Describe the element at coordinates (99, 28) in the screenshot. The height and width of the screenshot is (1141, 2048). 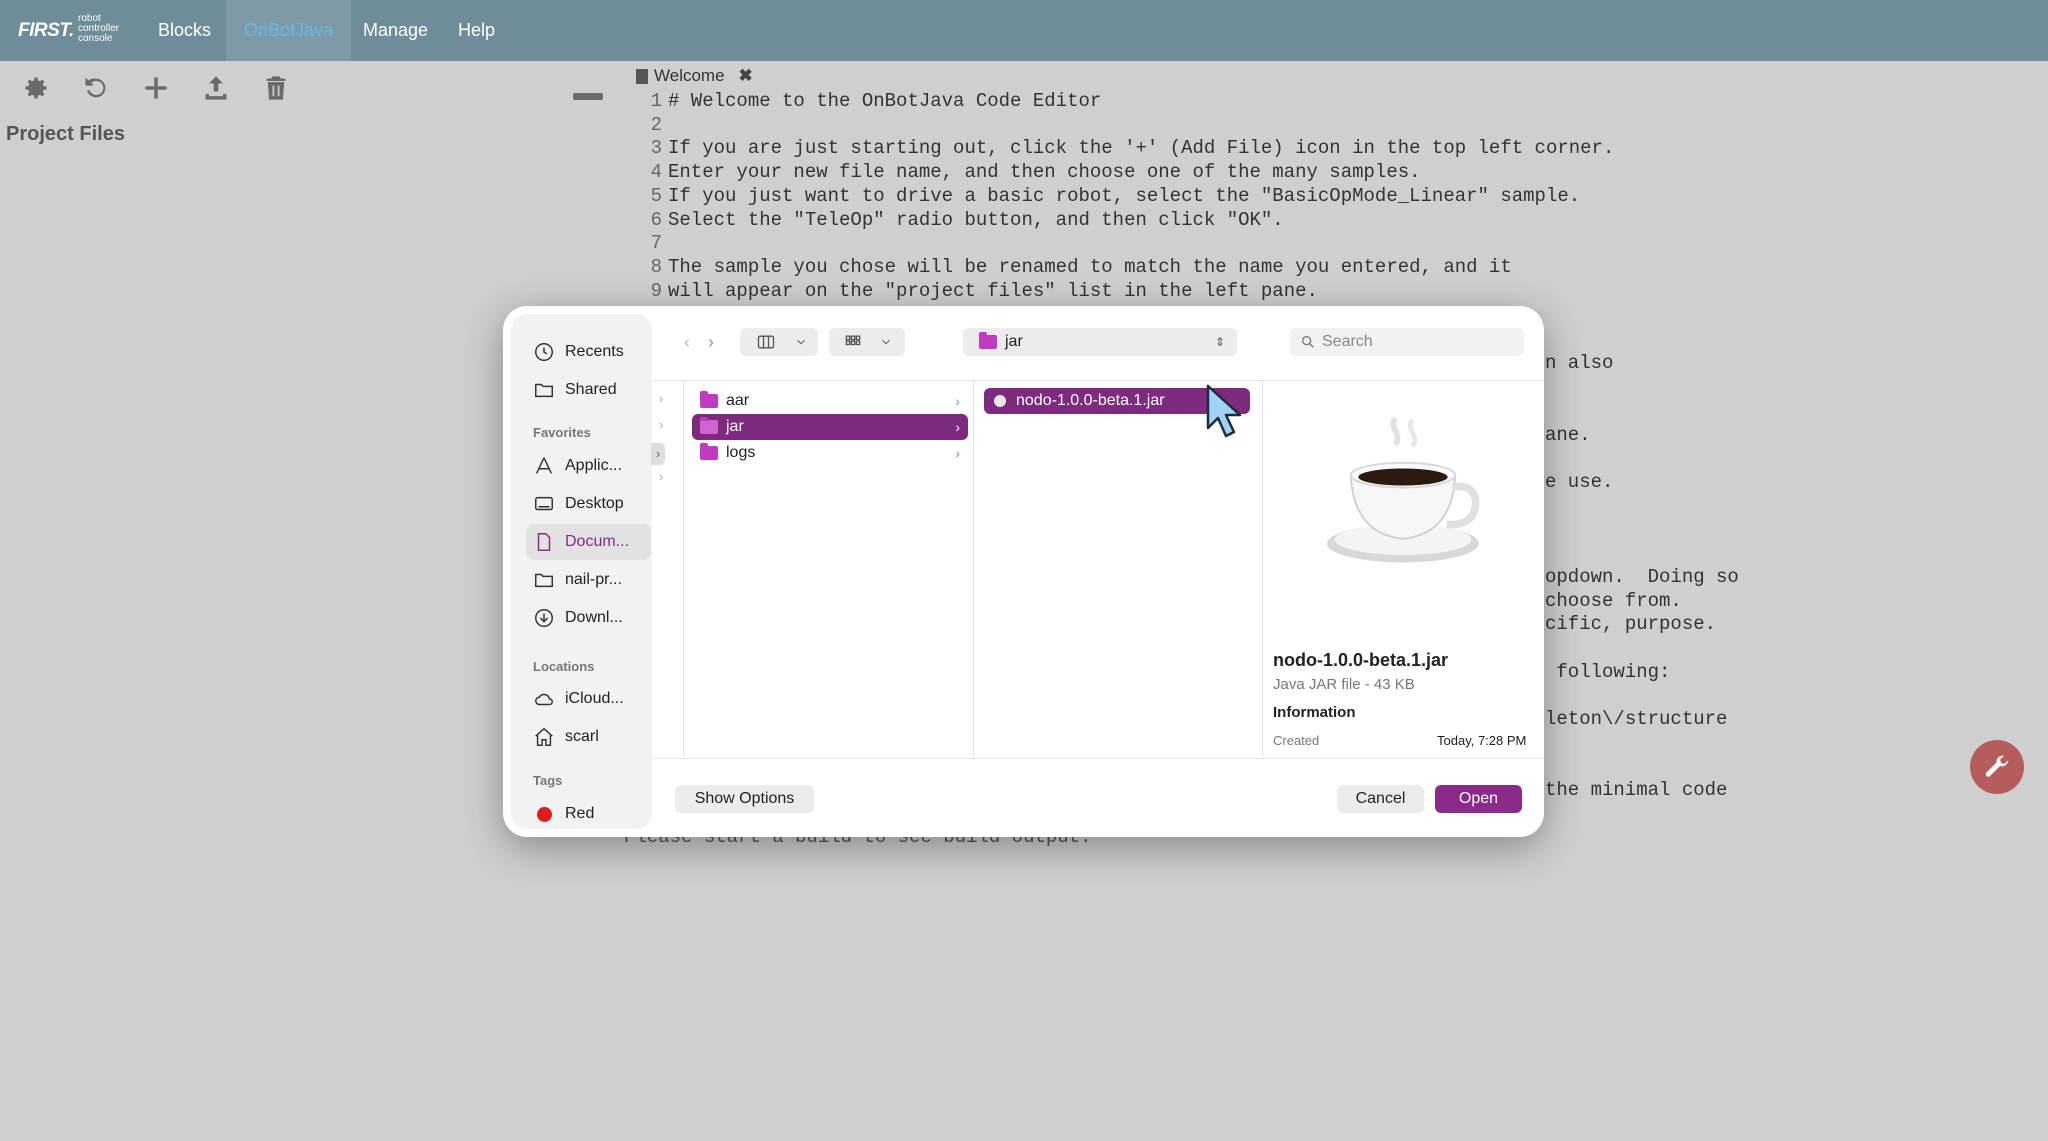
I see `logo-subtitle: robot controller console` at that location.